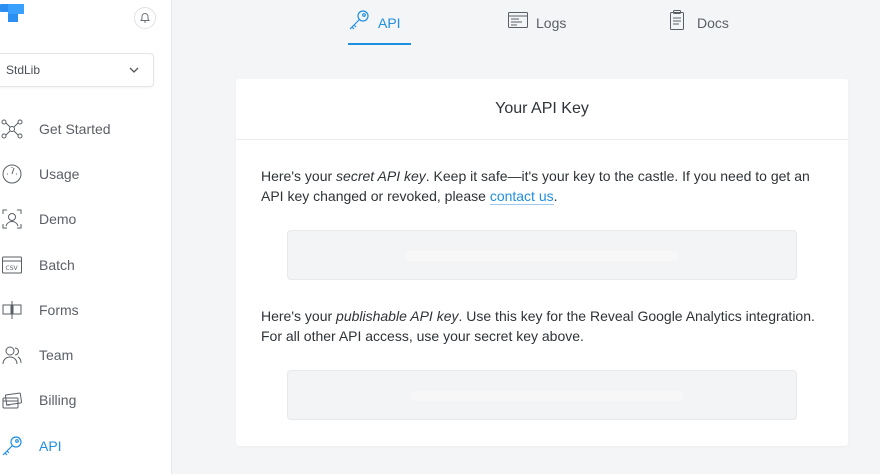 This screenshot has width=880, height=474. I want to click on tab-docs: Docs, so click(699, 22).